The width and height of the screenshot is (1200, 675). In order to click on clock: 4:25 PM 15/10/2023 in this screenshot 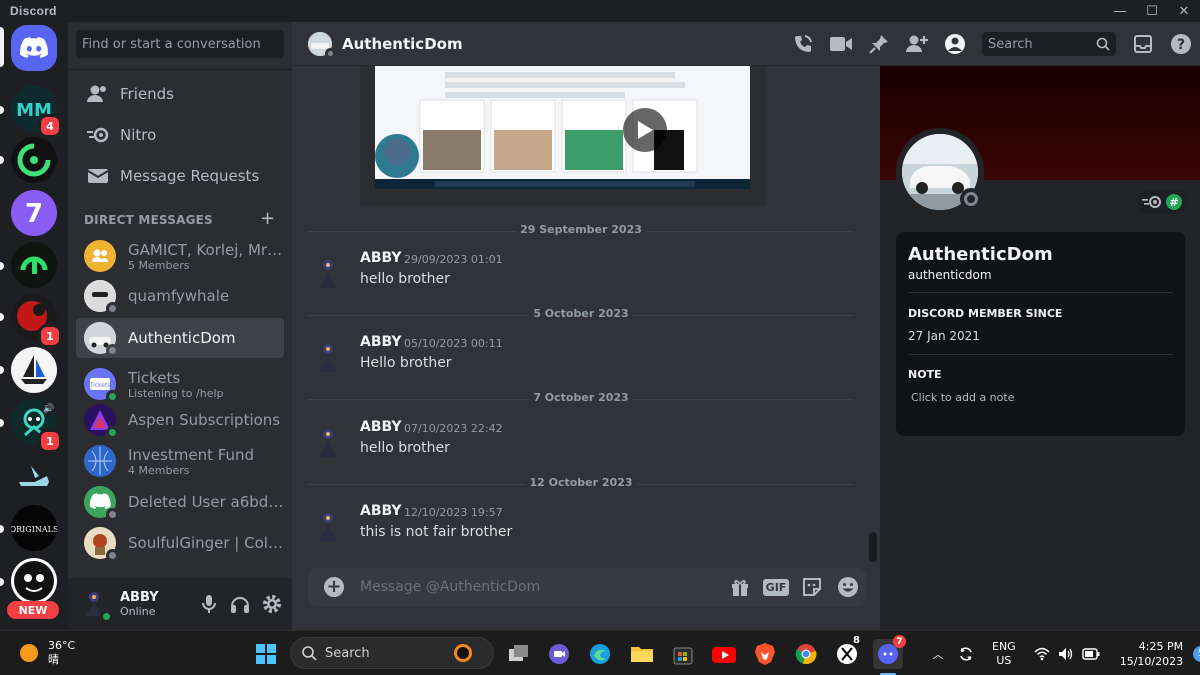, I will do `click(1151, 654)`.